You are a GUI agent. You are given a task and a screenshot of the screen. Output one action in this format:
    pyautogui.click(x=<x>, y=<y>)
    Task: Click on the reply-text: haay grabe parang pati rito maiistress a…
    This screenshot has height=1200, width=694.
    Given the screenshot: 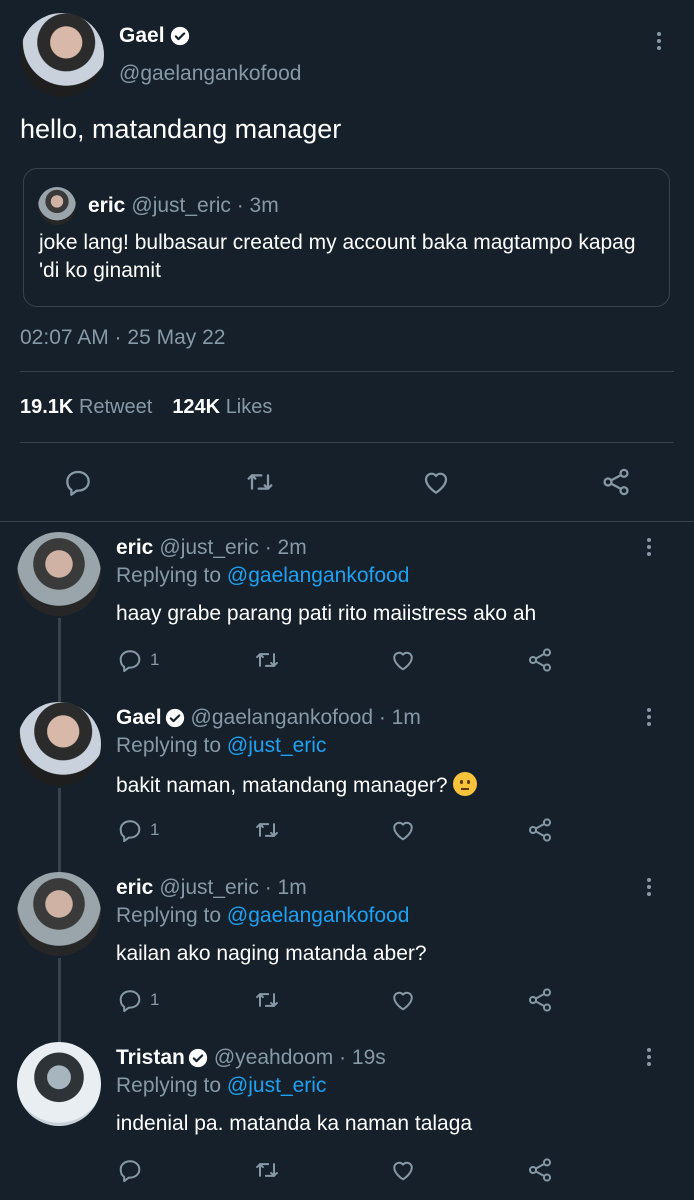 What is the action you would take?
    pyautogui.click(x=326, y=613)
    